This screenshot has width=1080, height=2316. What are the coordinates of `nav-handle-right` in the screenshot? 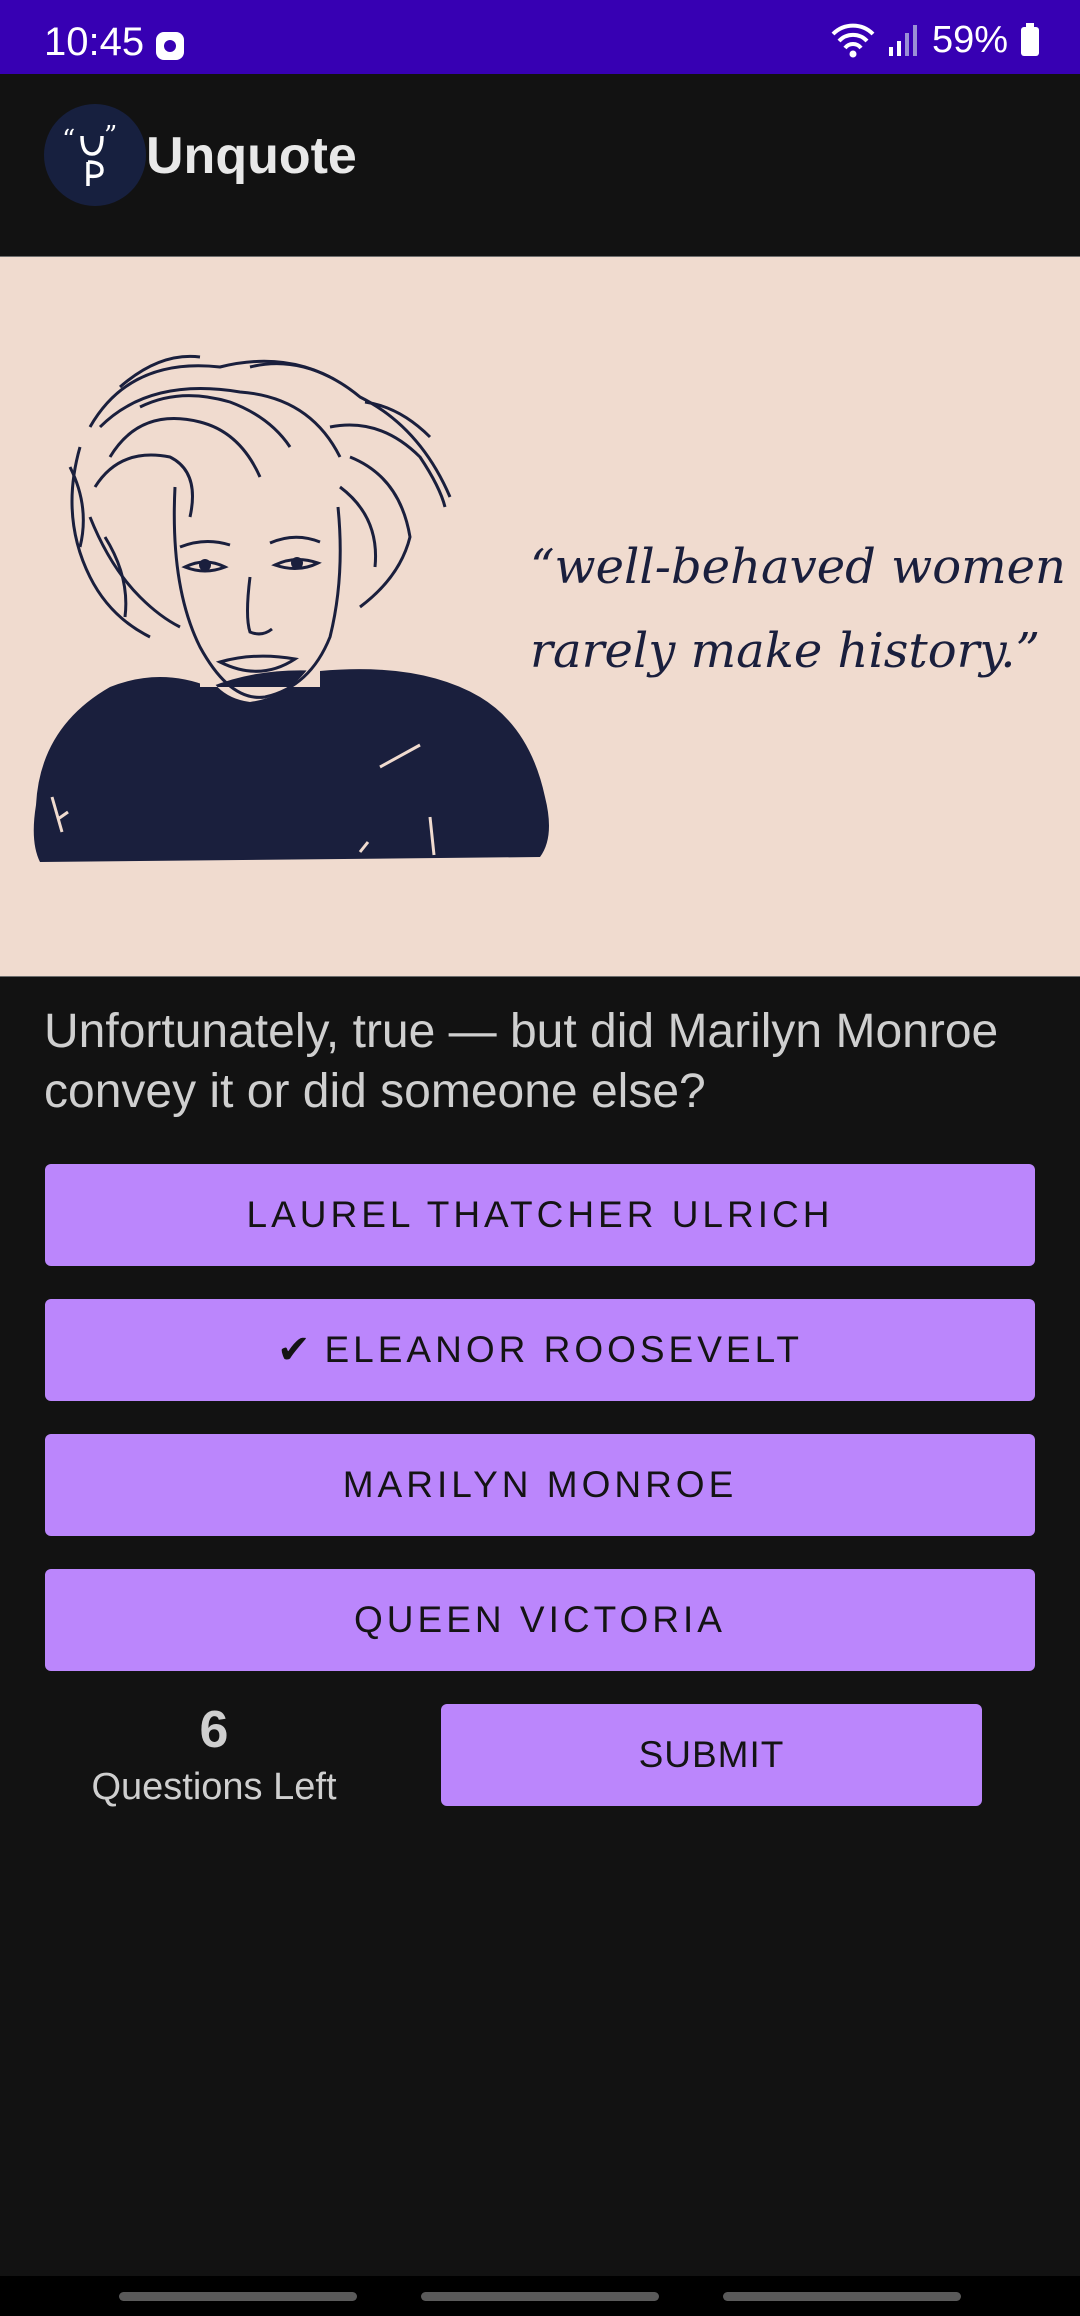 It's located at (842, 2296).